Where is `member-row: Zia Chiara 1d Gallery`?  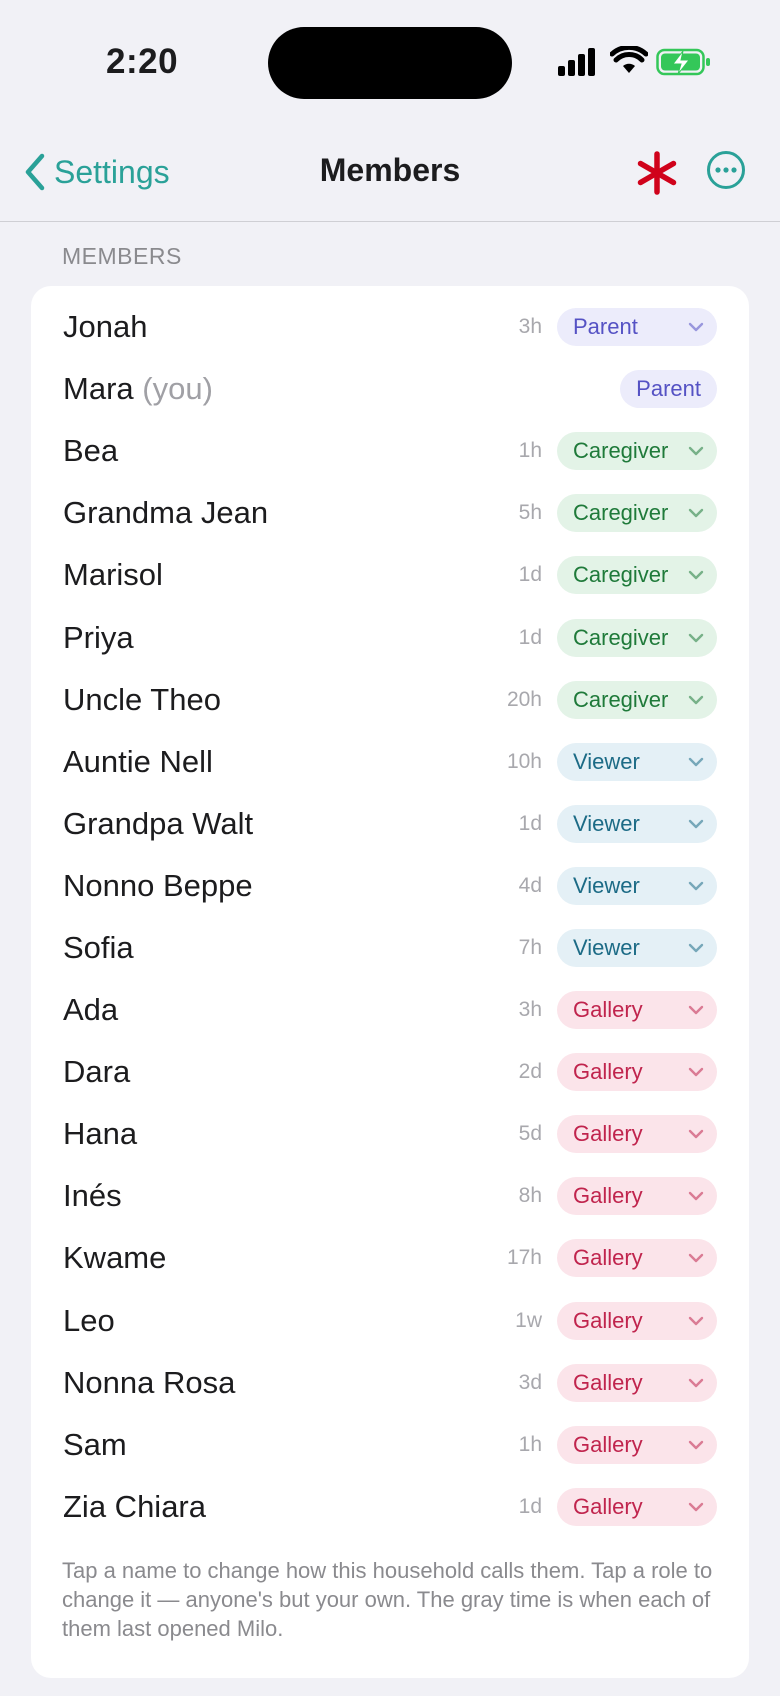 member-row: Zia Chiara 1d Gallery is located at coordinates (390, 1507).